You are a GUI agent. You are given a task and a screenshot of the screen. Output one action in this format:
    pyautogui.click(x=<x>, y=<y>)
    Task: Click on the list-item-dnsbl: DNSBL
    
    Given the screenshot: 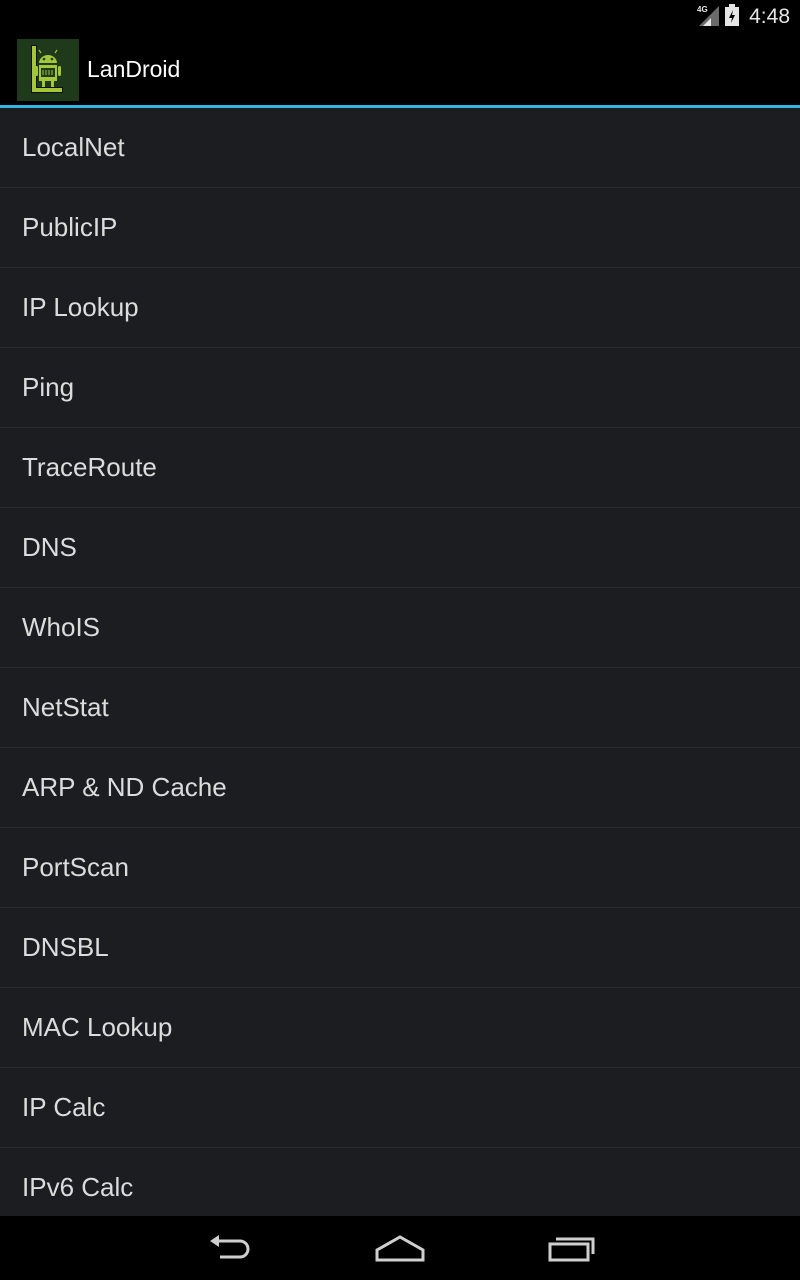 What is the action you would take?
    pyautogui.click(x=400, y=948)
    